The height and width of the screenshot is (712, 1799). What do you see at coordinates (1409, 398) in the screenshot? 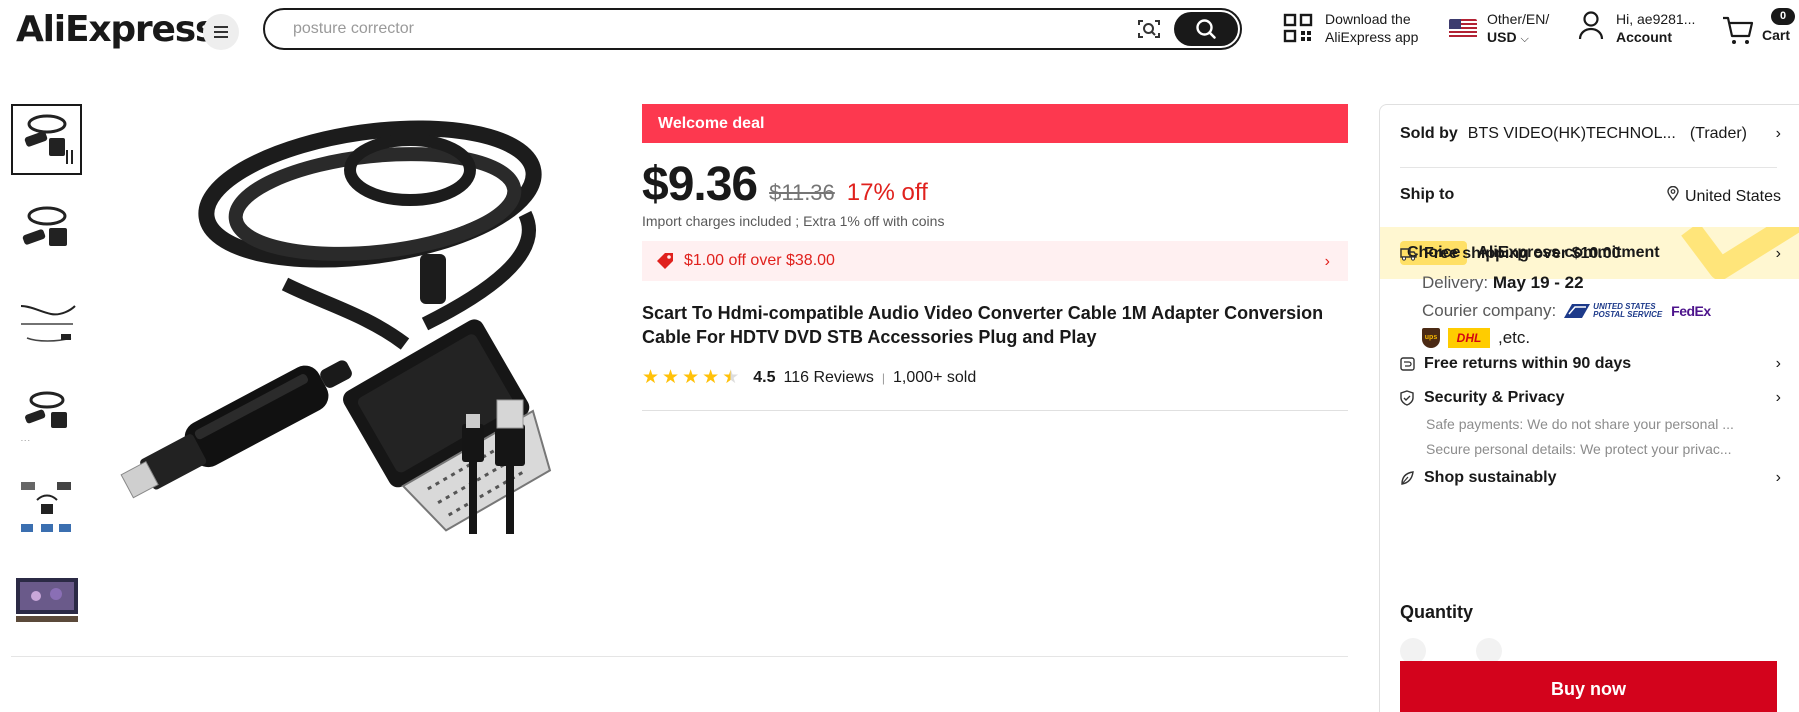
I see `shield-icon` at bounding box center [1409, 398].